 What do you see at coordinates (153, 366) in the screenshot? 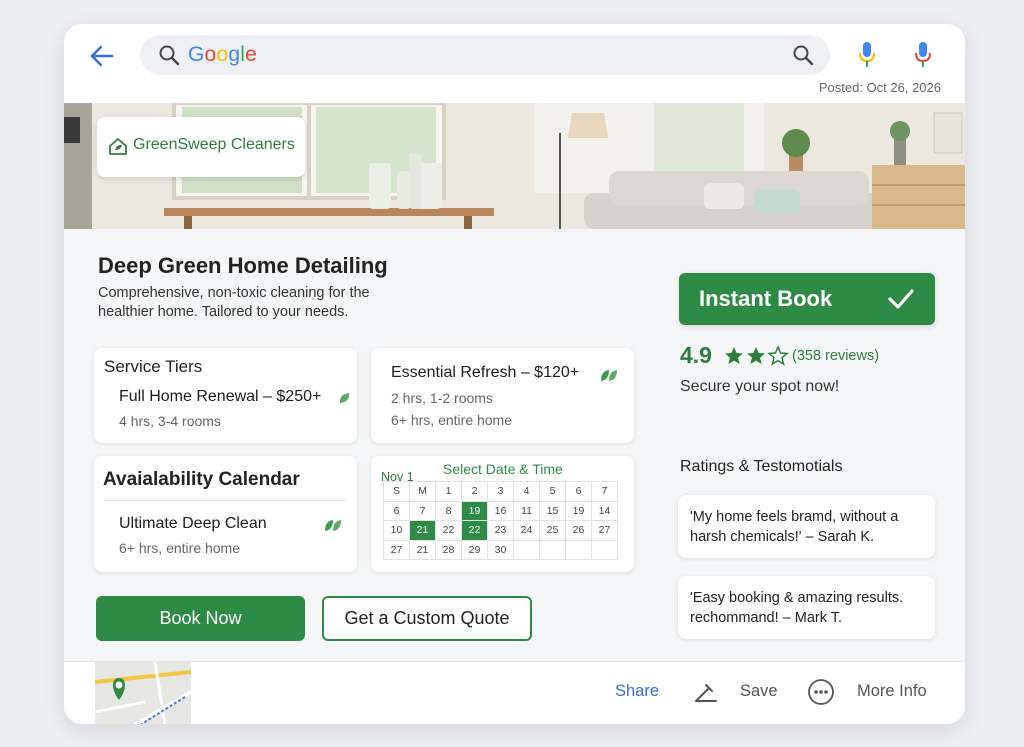
I see `service-tiers-heading: Service Tiers` at bounding box center [153, 366].